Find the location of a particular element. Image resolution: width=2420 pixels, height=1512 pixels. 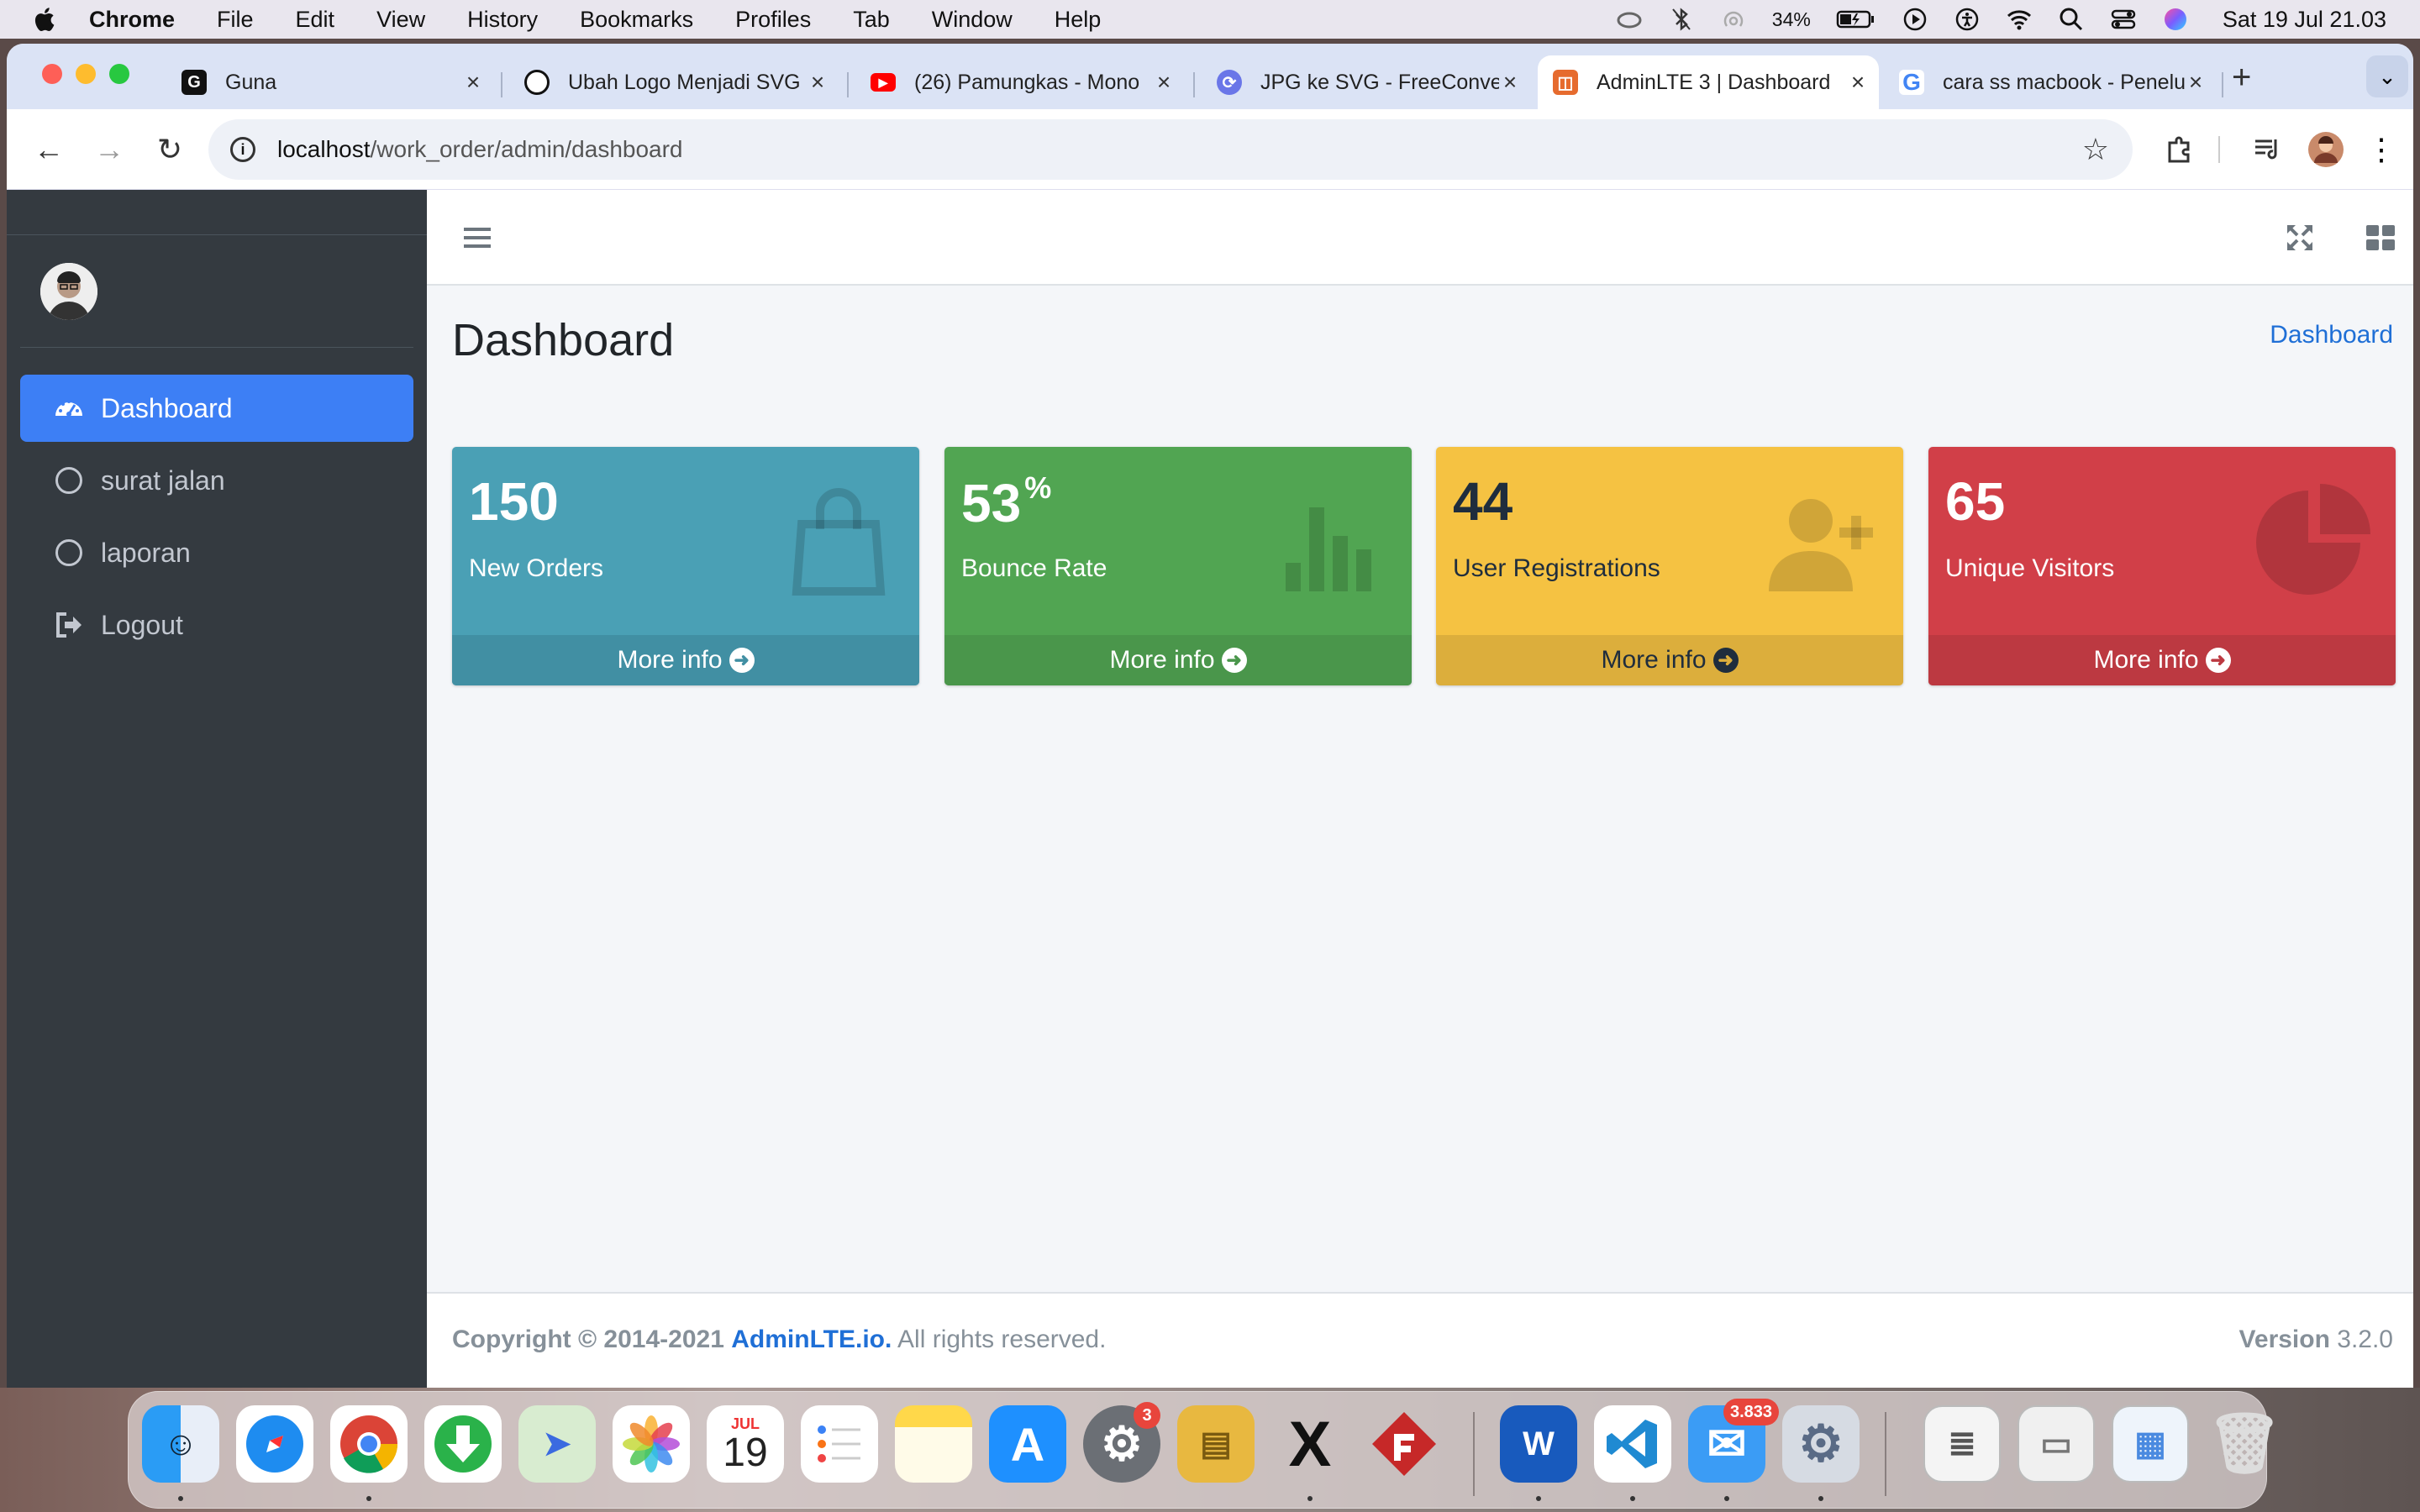

tab-google-search: G cara ss macbook - Penelusuran × is located at coordinates (2050, 82).